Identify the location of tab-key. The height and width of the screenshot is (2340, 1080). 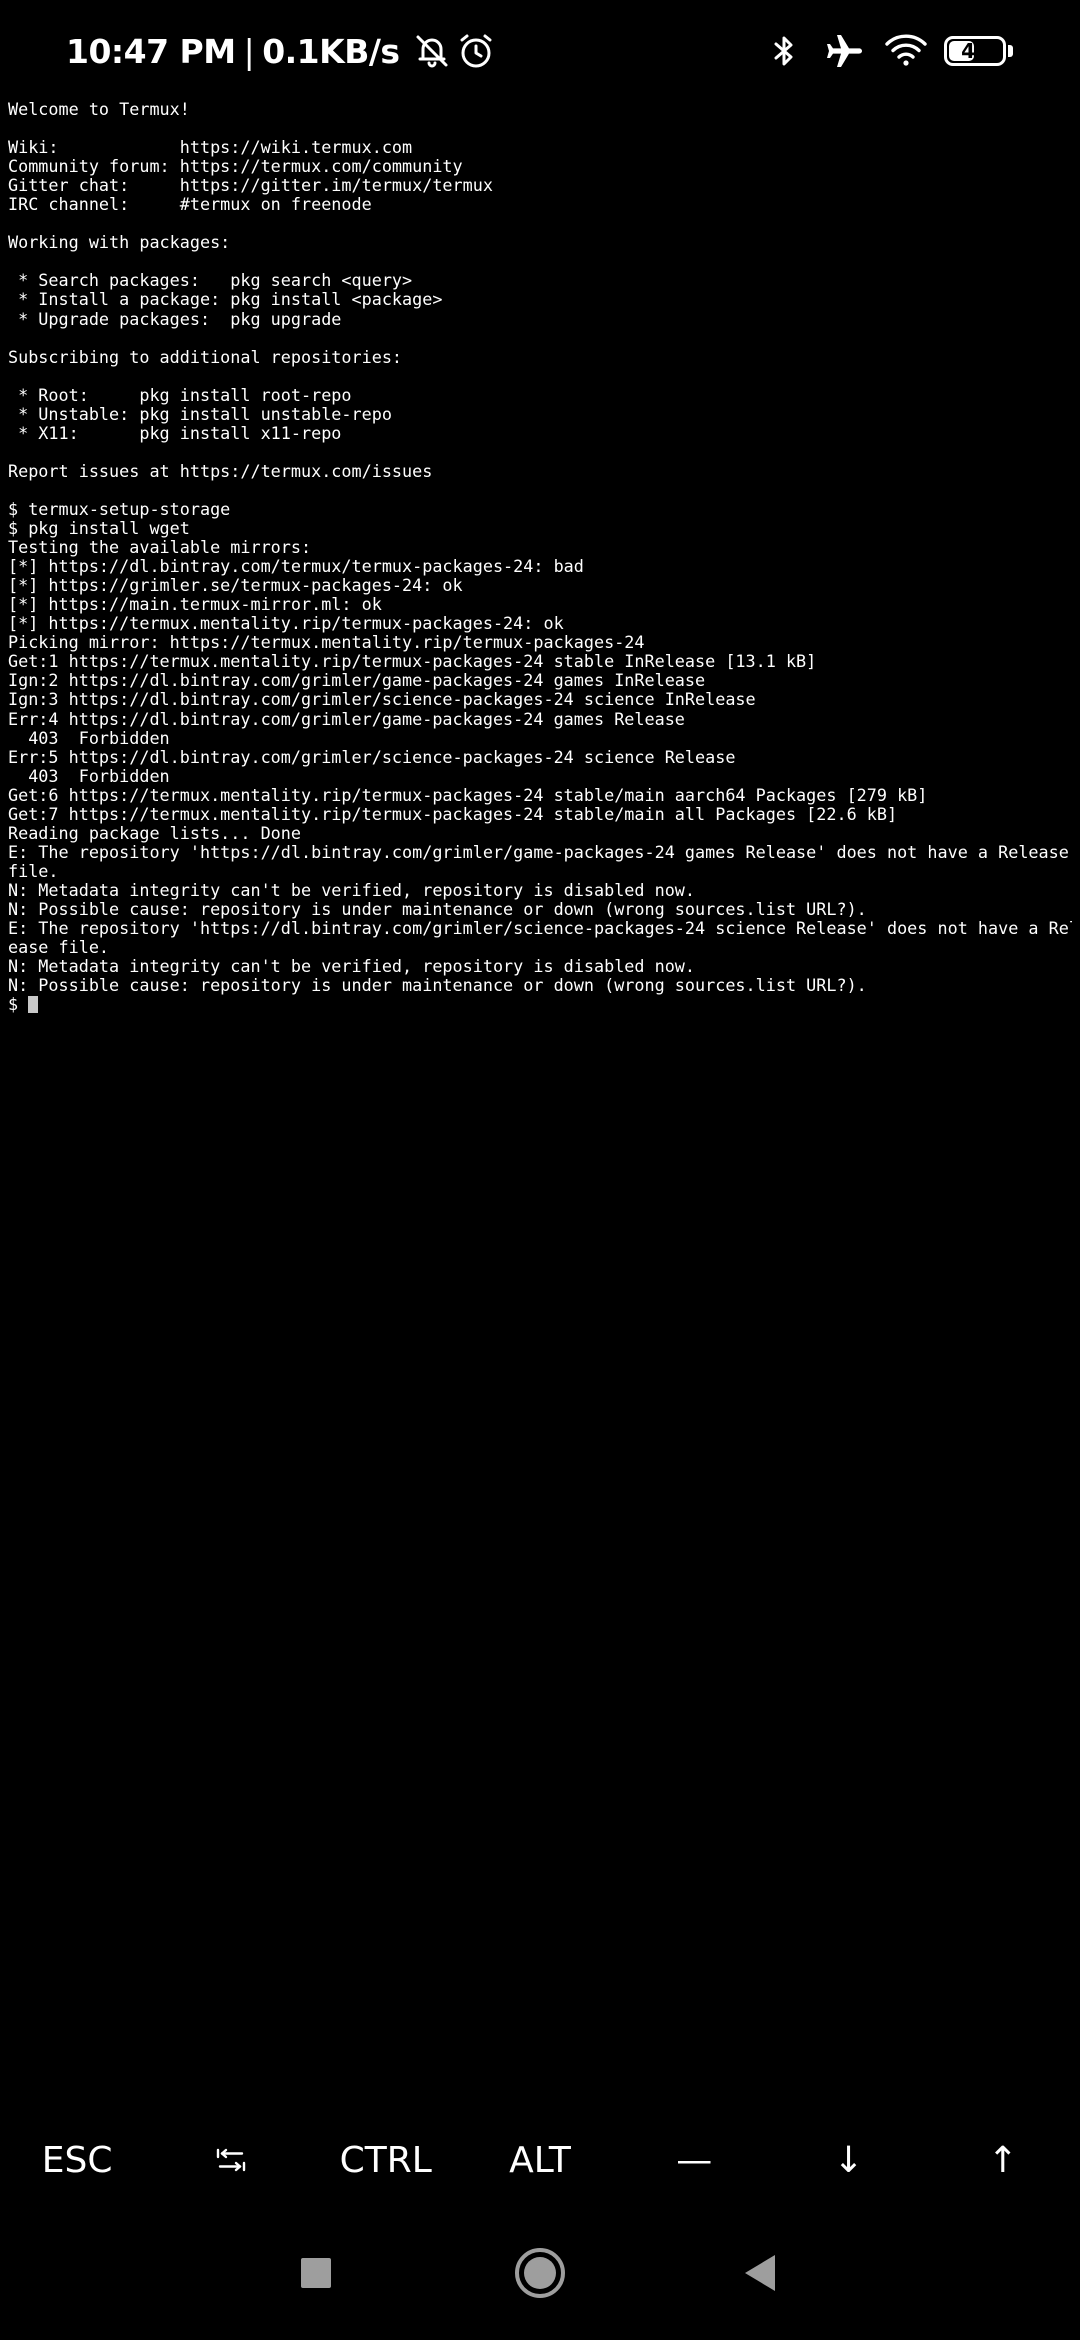
(231, 2160).